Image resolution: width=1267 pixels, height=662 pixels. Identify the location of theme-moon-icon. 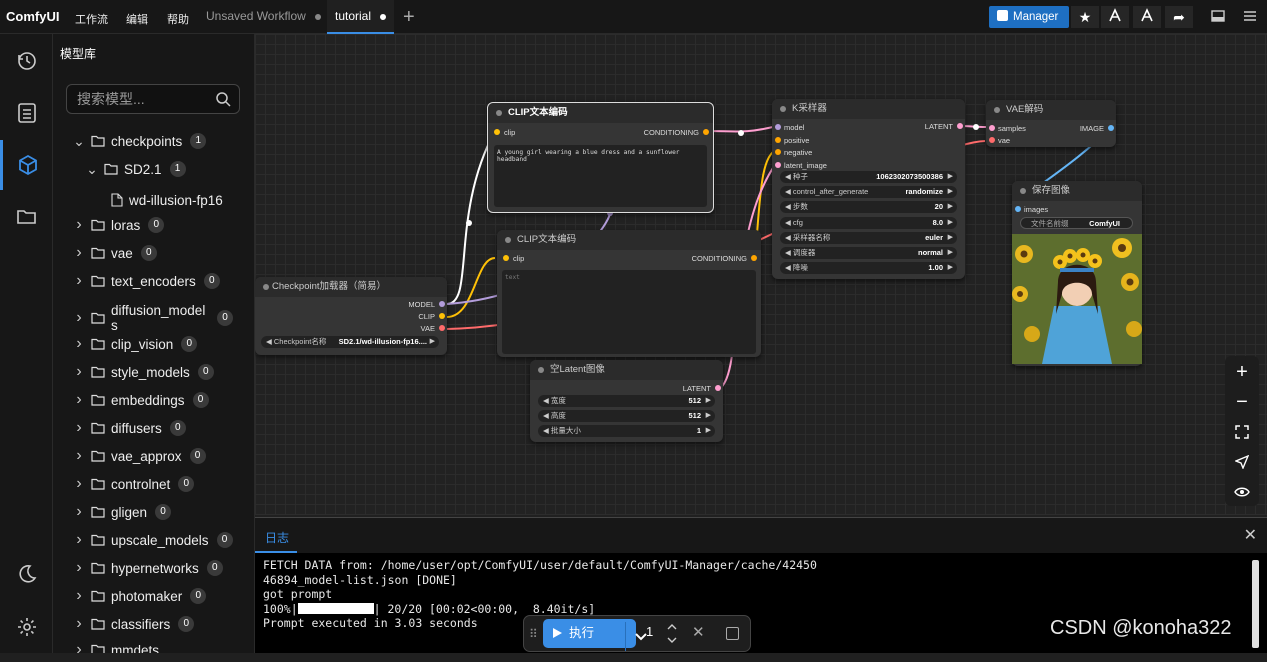
(26, 574).